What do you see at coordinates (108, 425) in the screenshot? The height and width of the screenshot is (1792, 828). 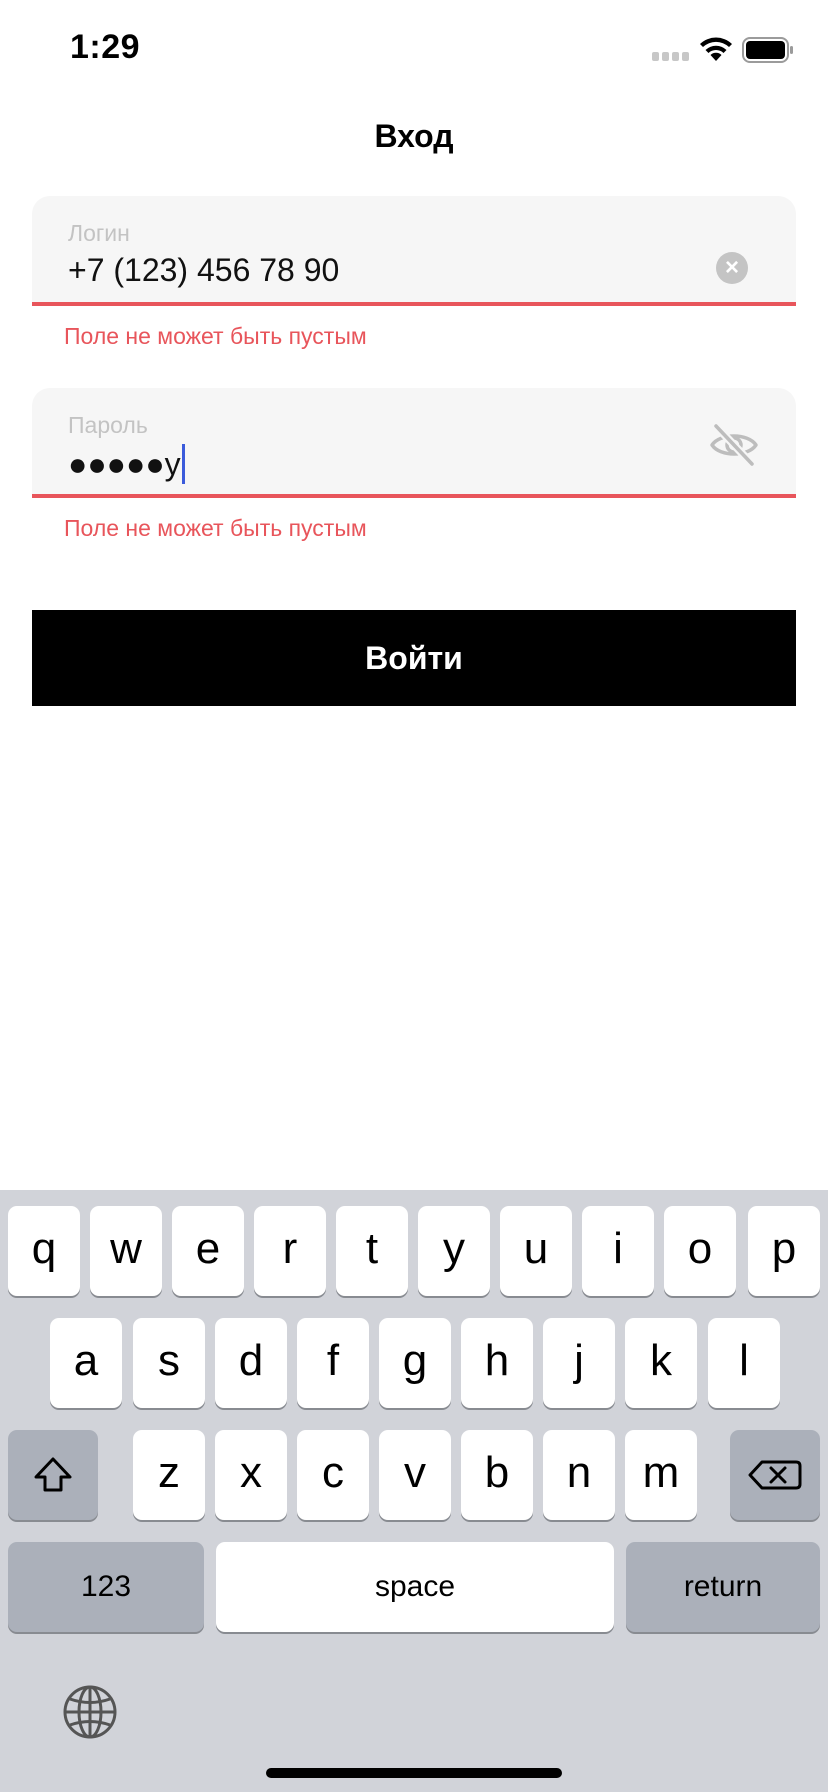 I see `password-field-label: Пароль` at bounding box center [108, 425].